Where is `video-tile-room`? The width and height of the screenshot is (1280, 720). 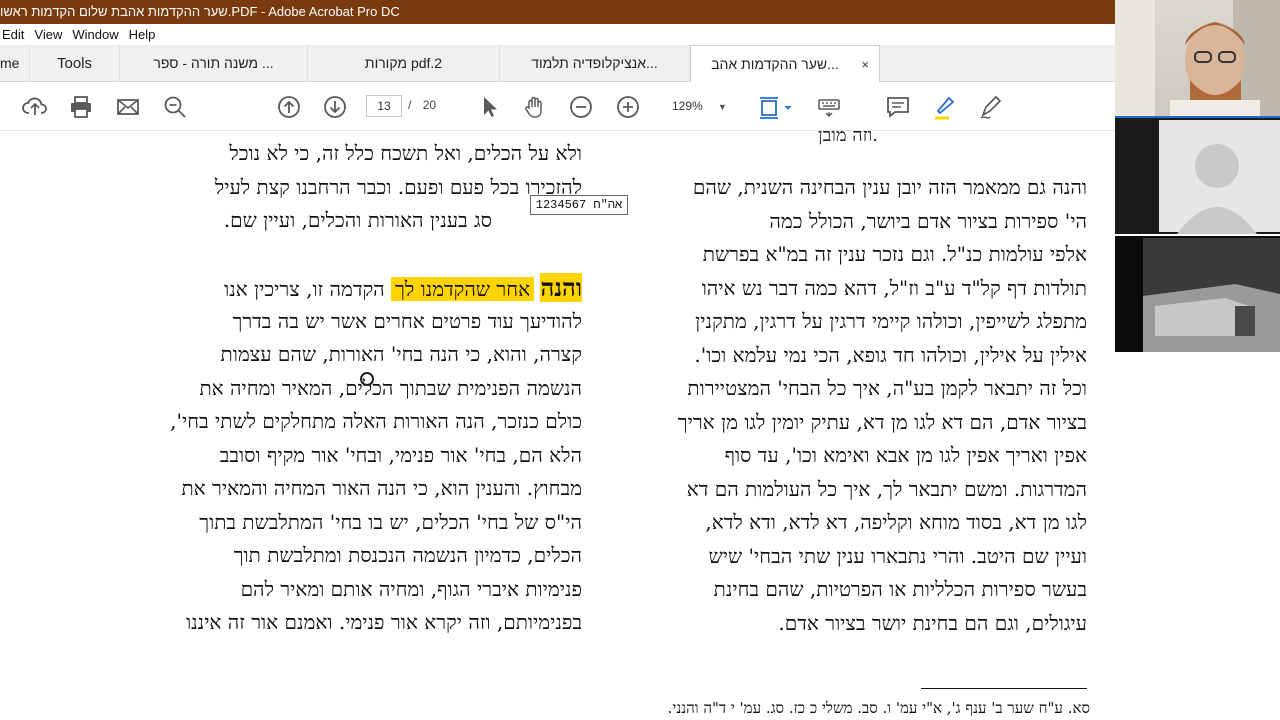
video-tile-room is located at coordinates (1197, 294).